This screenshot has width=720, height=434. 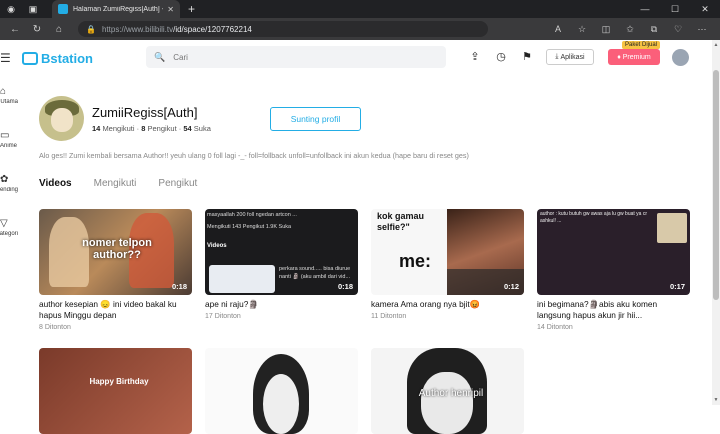 I want to click on collections-icon: ⧉, so click(x=654, y=29).